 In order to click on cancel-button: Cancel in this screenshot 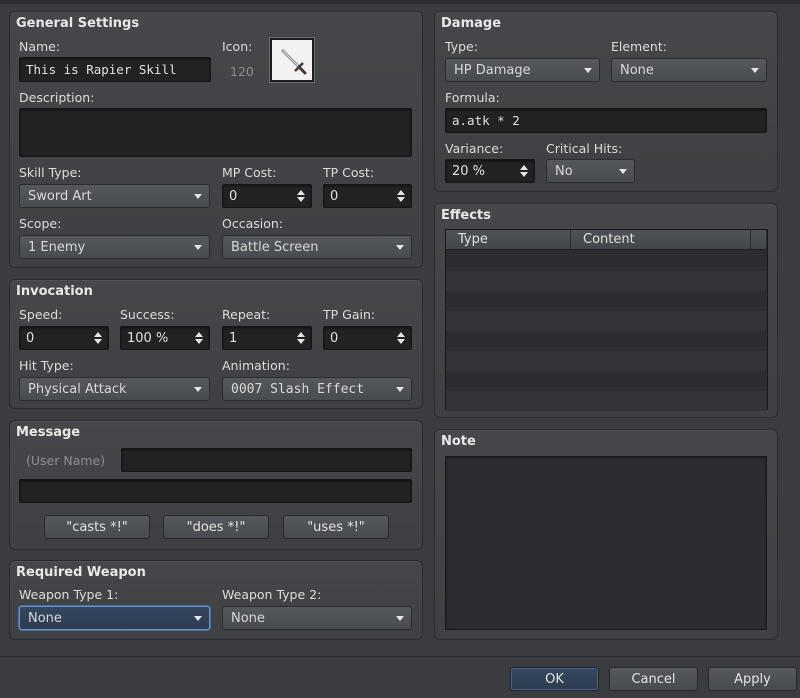, I will do `click(653, 679)`.